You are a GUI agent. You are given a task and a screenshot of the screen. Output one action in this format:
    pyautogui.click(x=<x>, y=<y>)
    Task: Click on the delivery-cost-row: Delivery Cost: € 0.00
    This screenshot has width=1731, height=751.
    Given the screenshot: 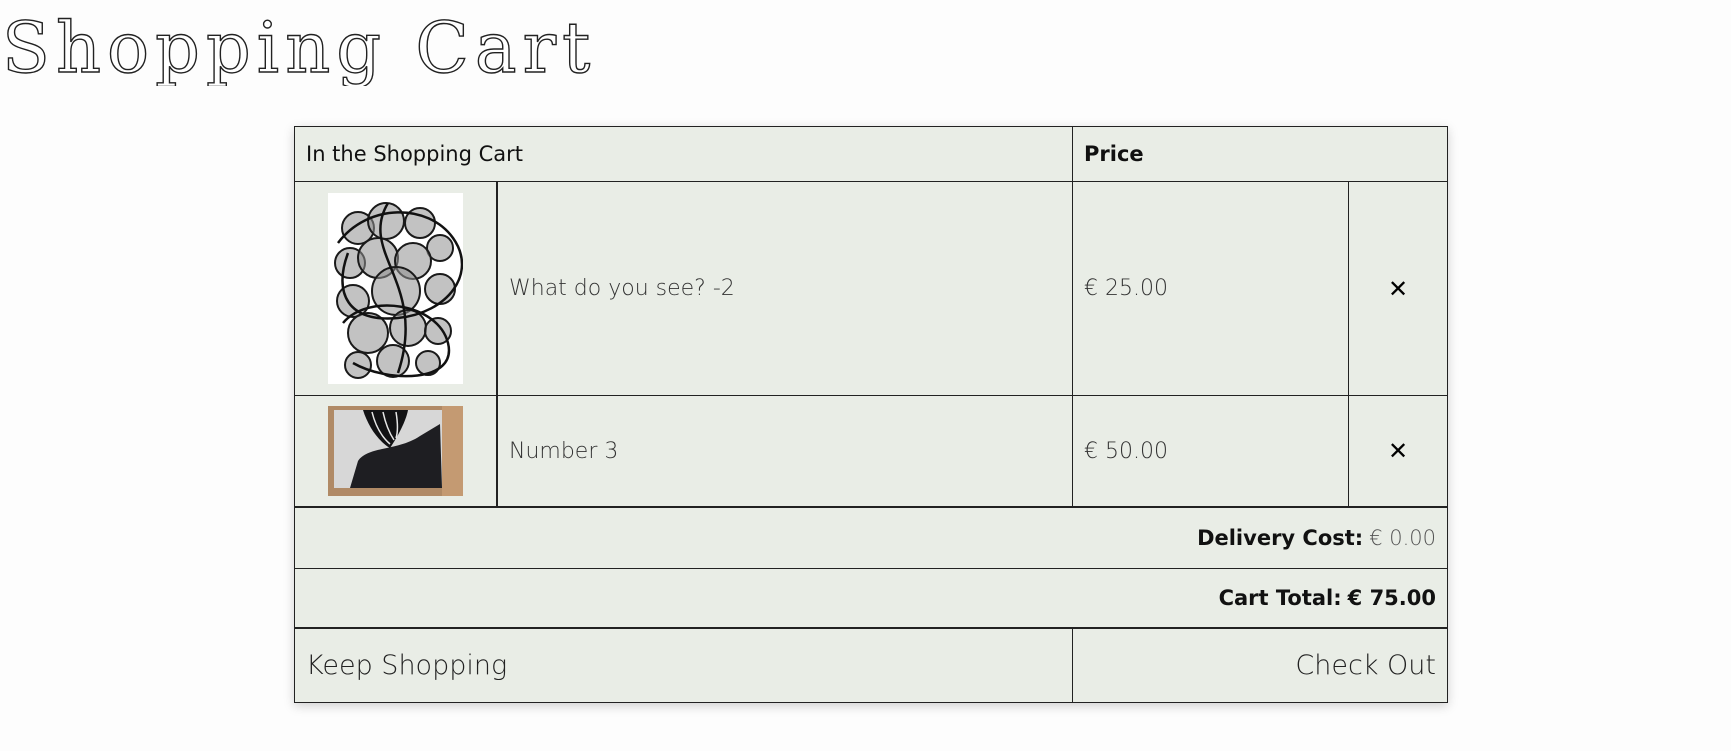 What is the action you would take?
    pyautogui.click(x=871, y=538)
    